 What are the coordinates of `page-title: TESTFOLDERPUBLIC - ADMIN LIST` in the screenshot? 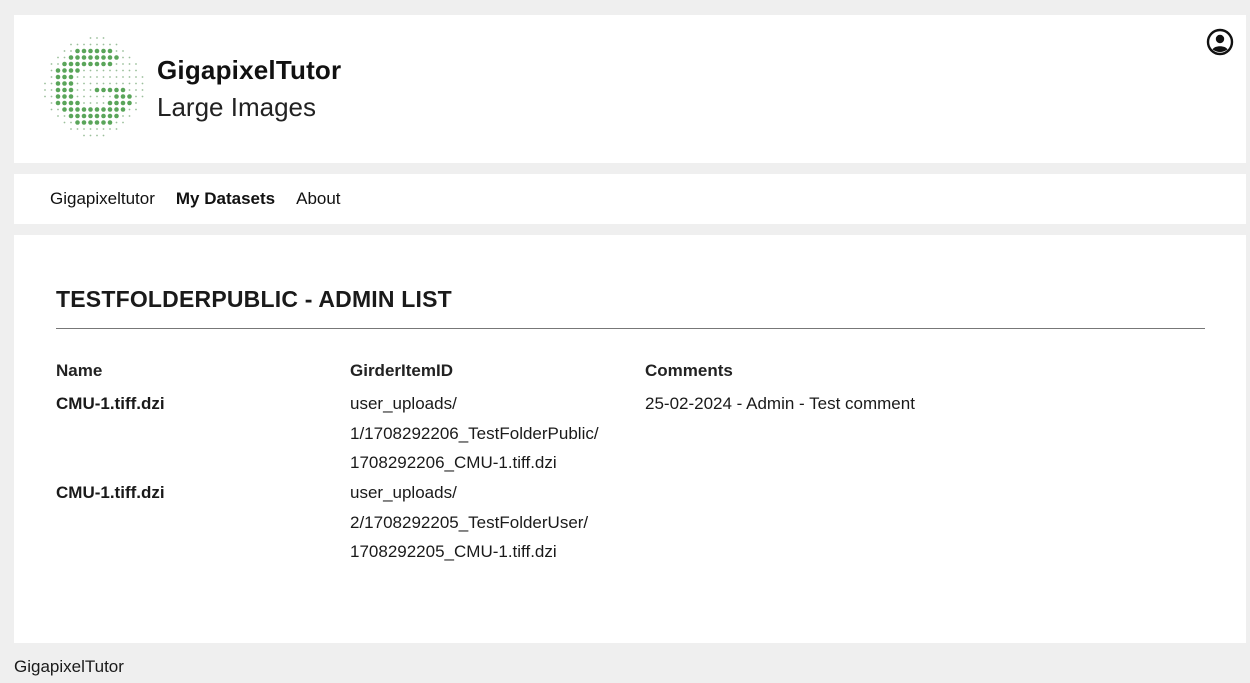 It's located at (254, 299).